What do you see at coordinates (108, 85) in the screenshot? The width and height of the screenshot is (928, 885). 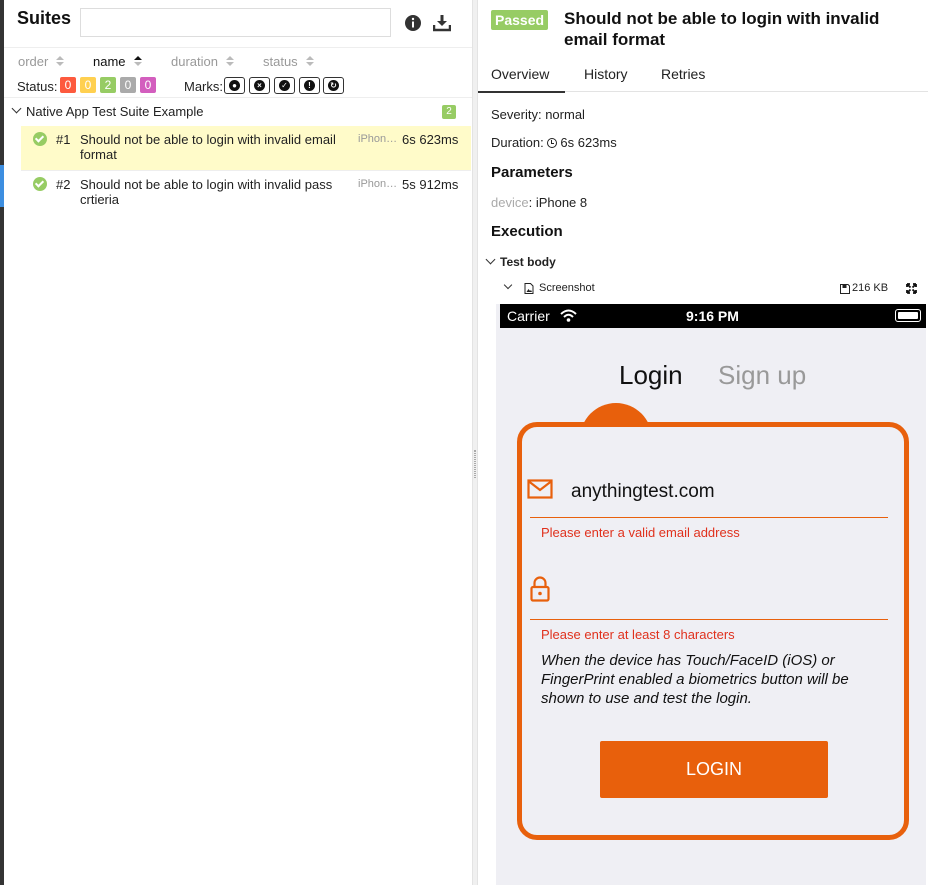 I see `status-badge-passed: 2` at bounding box center [108, 85].